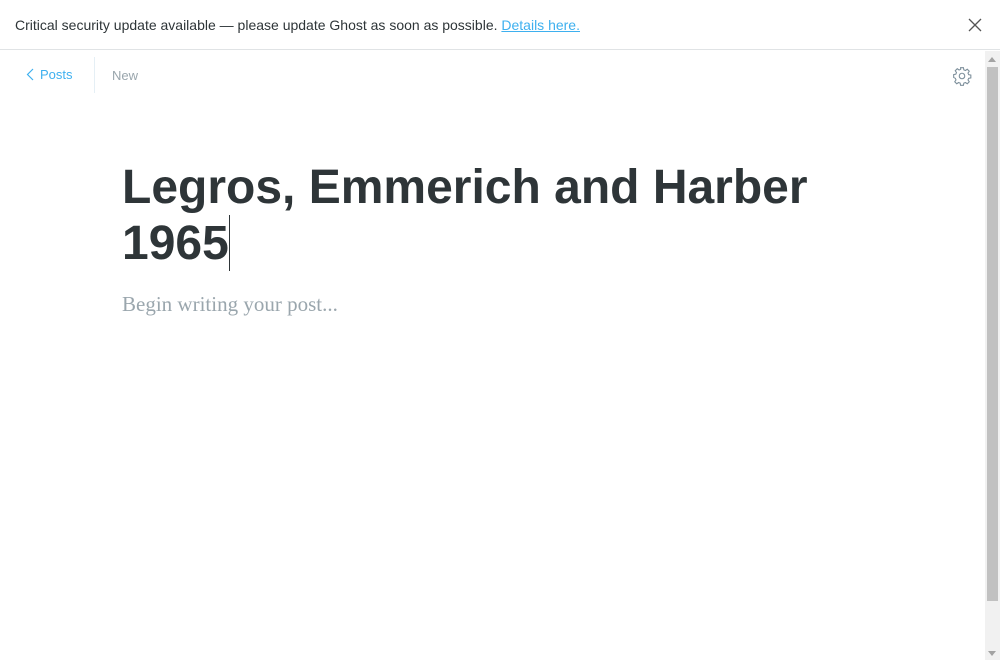 Image resolution: width=1000 pixels, height=660 pixels. I want to click on post-status: New, so click(125, 75).